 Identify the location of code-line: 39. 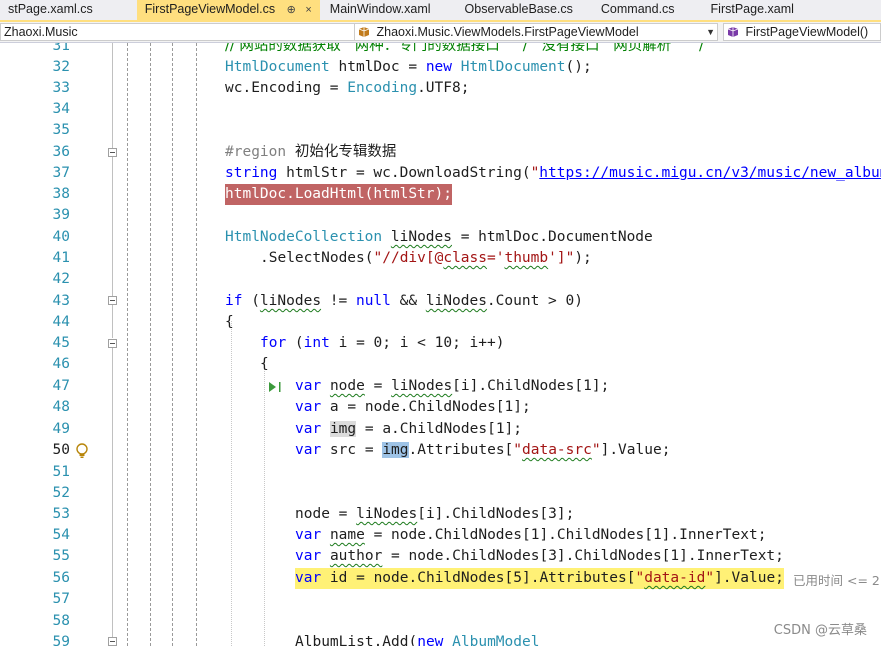
(440, 215).